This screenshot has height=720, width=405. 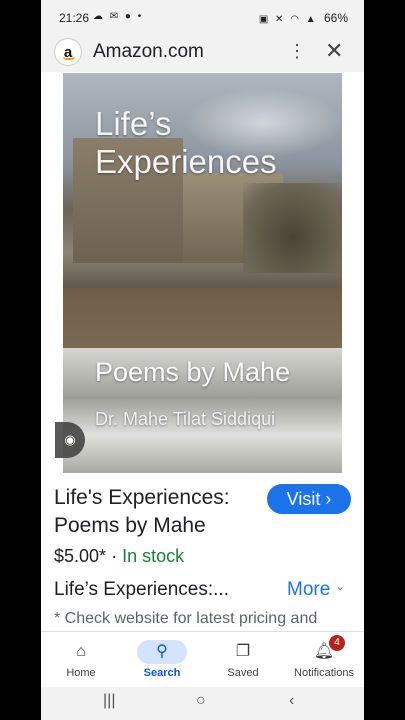 I want to click on more-options-icon: ⋮, so click(x=297, y=51).